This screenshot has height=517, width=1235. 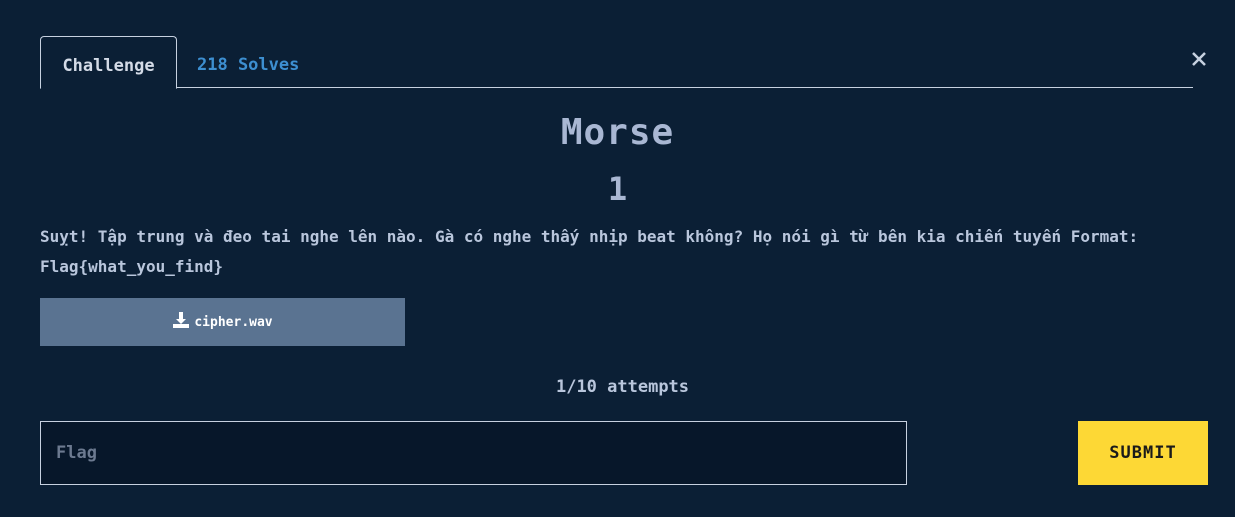 I want to click on tab-bar: Challenge 218 Solves, so click(x=616, y=62).